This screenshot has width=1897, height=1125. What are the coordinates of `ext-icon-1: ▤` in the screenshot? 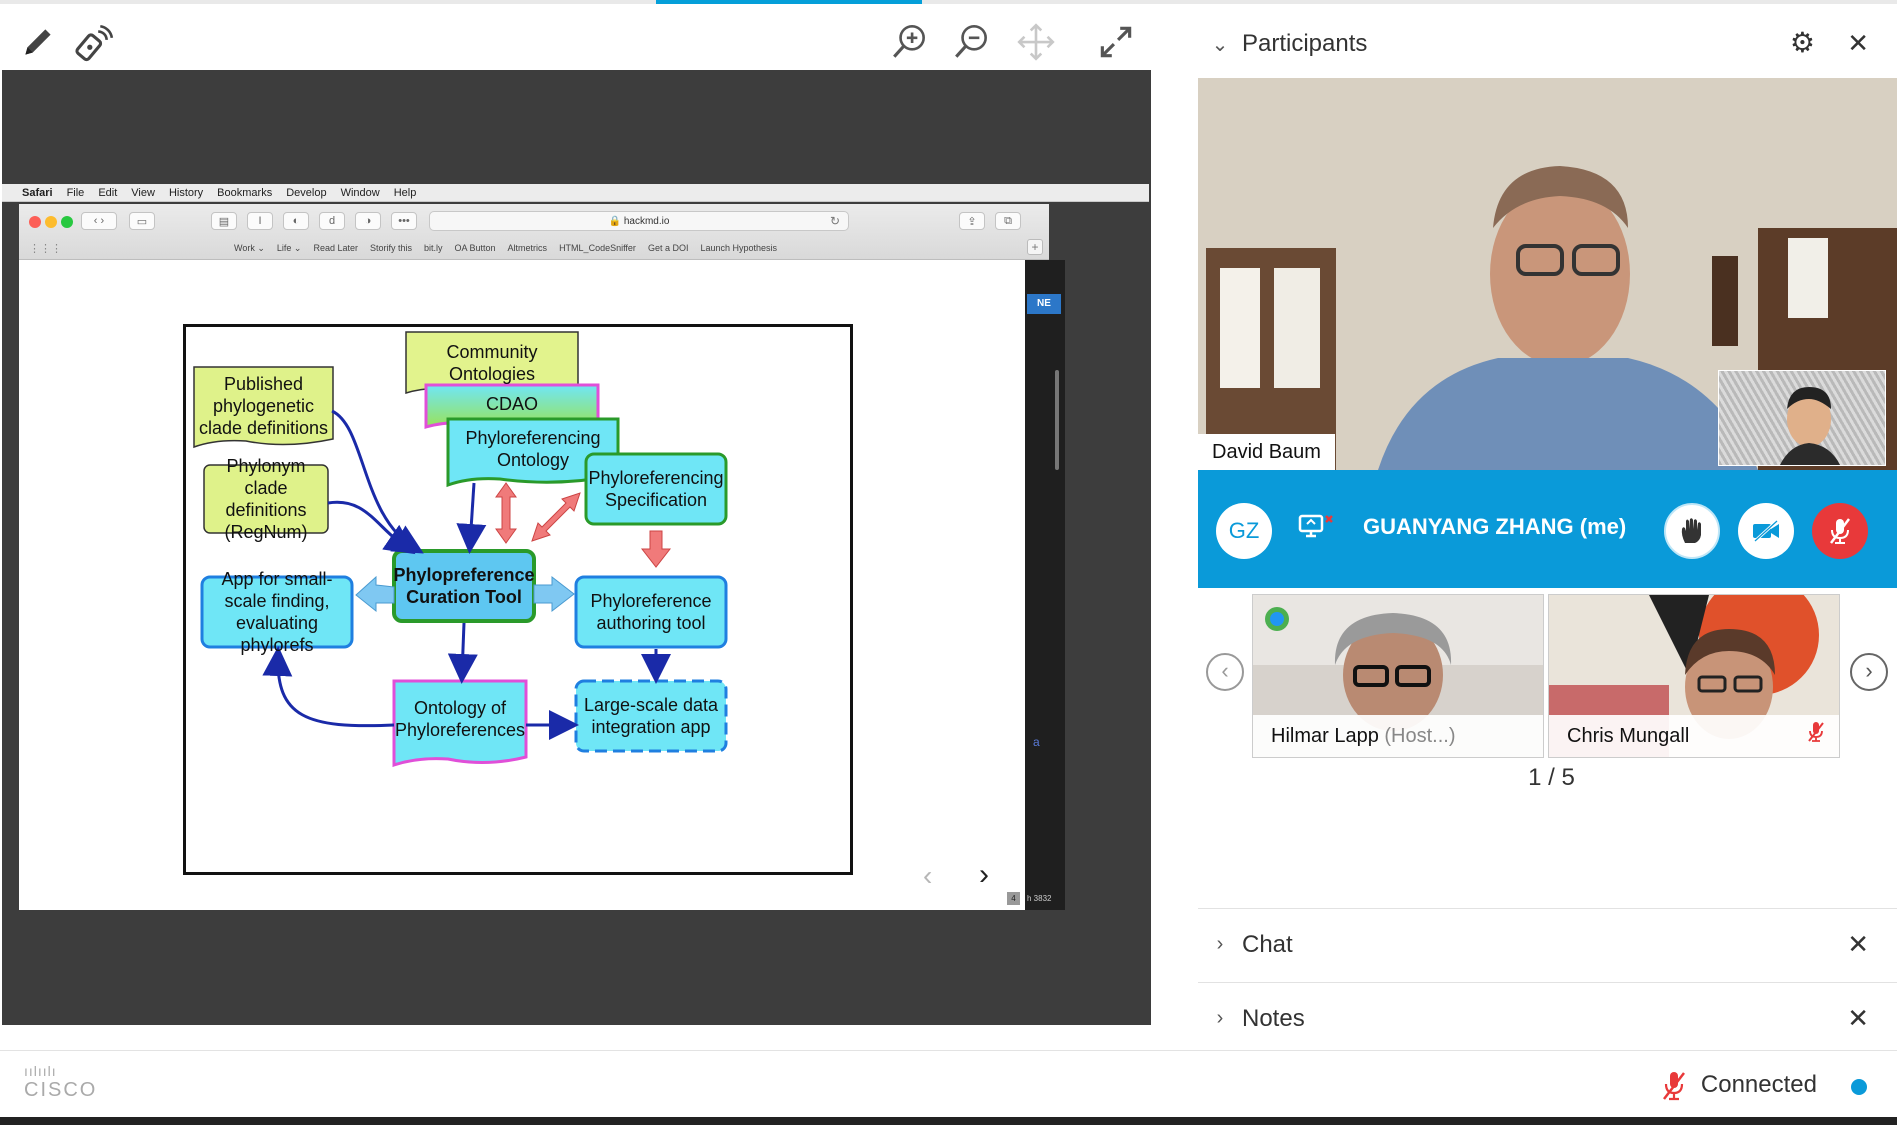 It's located at (224, 221).